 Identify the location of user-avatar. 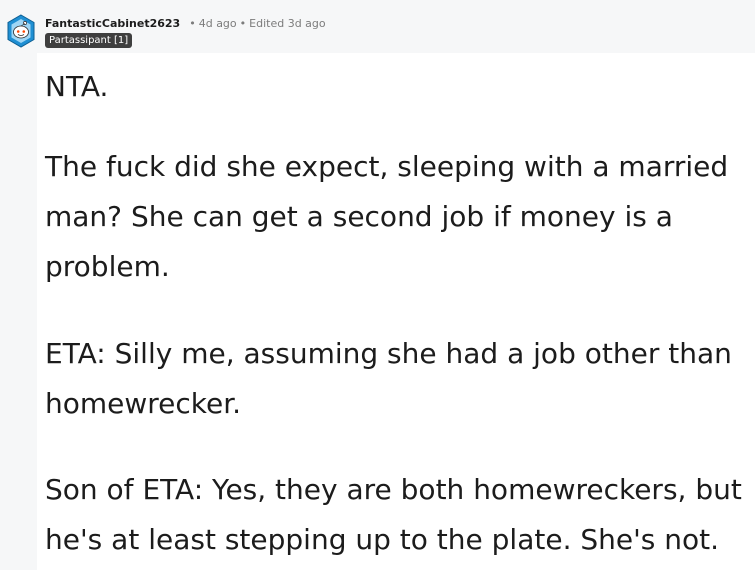
(21, 31).